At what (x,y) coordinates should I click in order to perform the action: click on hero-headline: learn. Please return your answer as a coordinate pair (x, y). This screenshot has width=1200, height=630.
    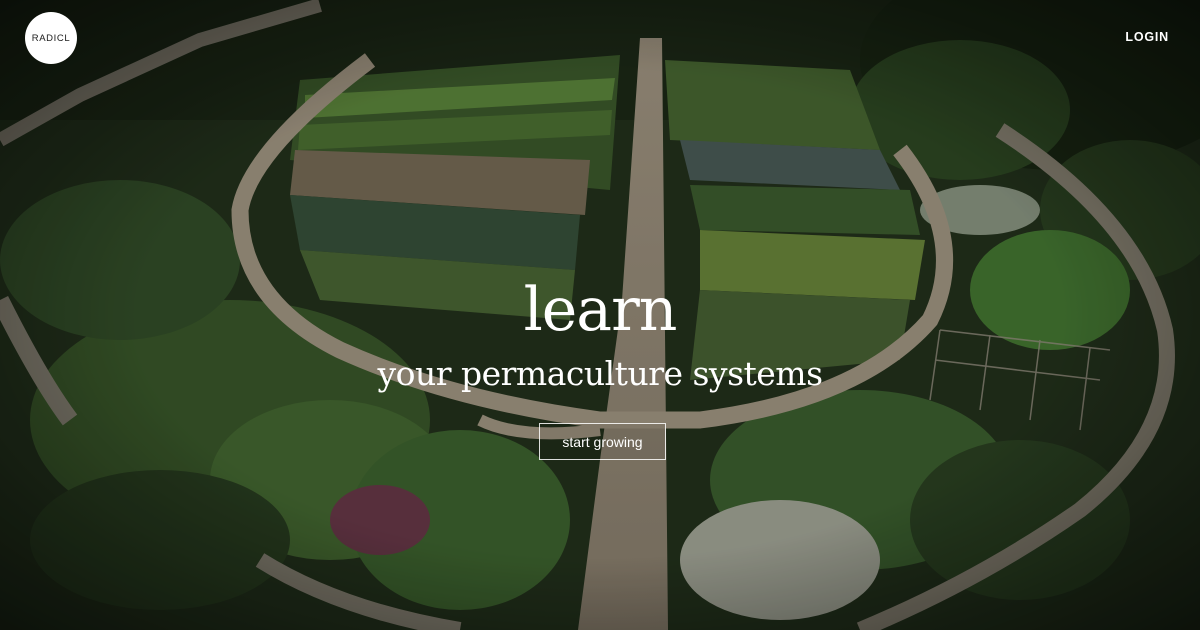
    Looking at the image, I should click on (600, 310).